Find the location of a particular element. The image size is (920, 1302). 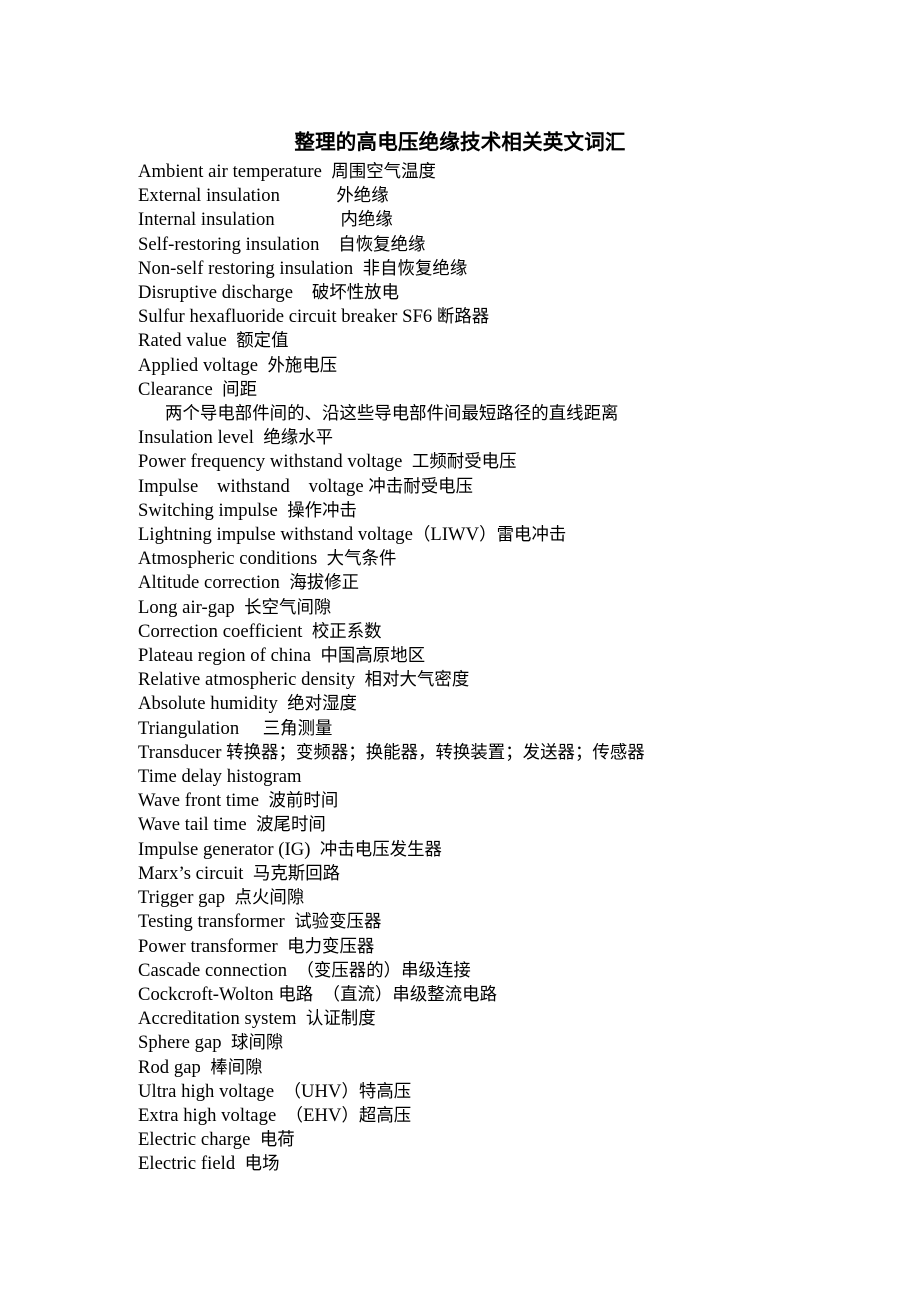

glossary-entry: Electric field 电场 is located at coordinates (209, 1164).